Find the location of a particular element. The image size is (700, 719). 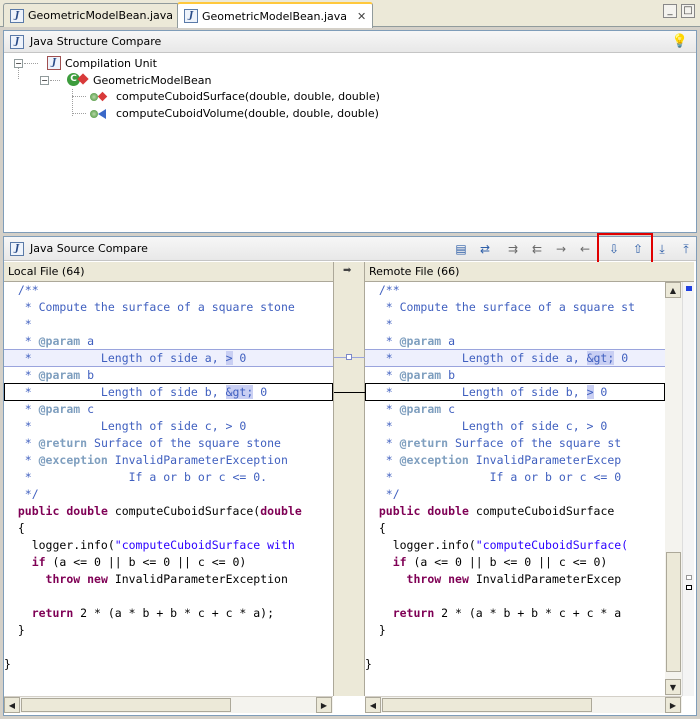

structure-compare-title: Java Structure Compare is located at coordinates (96, 41).